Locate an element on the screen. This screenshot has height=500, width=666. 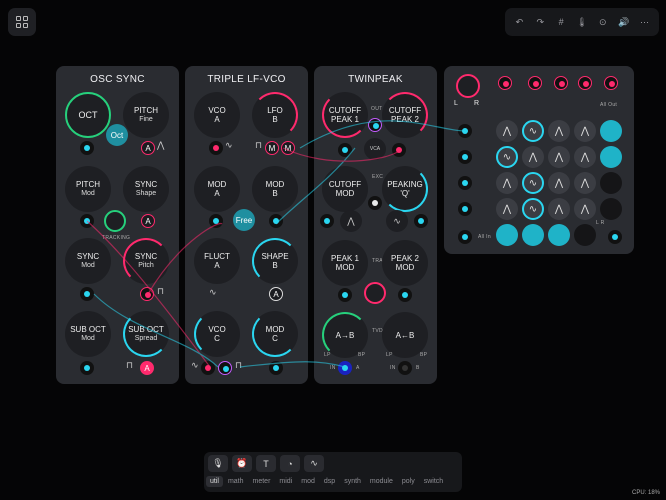
category-mod: mod is located at coordinates (308, 481).